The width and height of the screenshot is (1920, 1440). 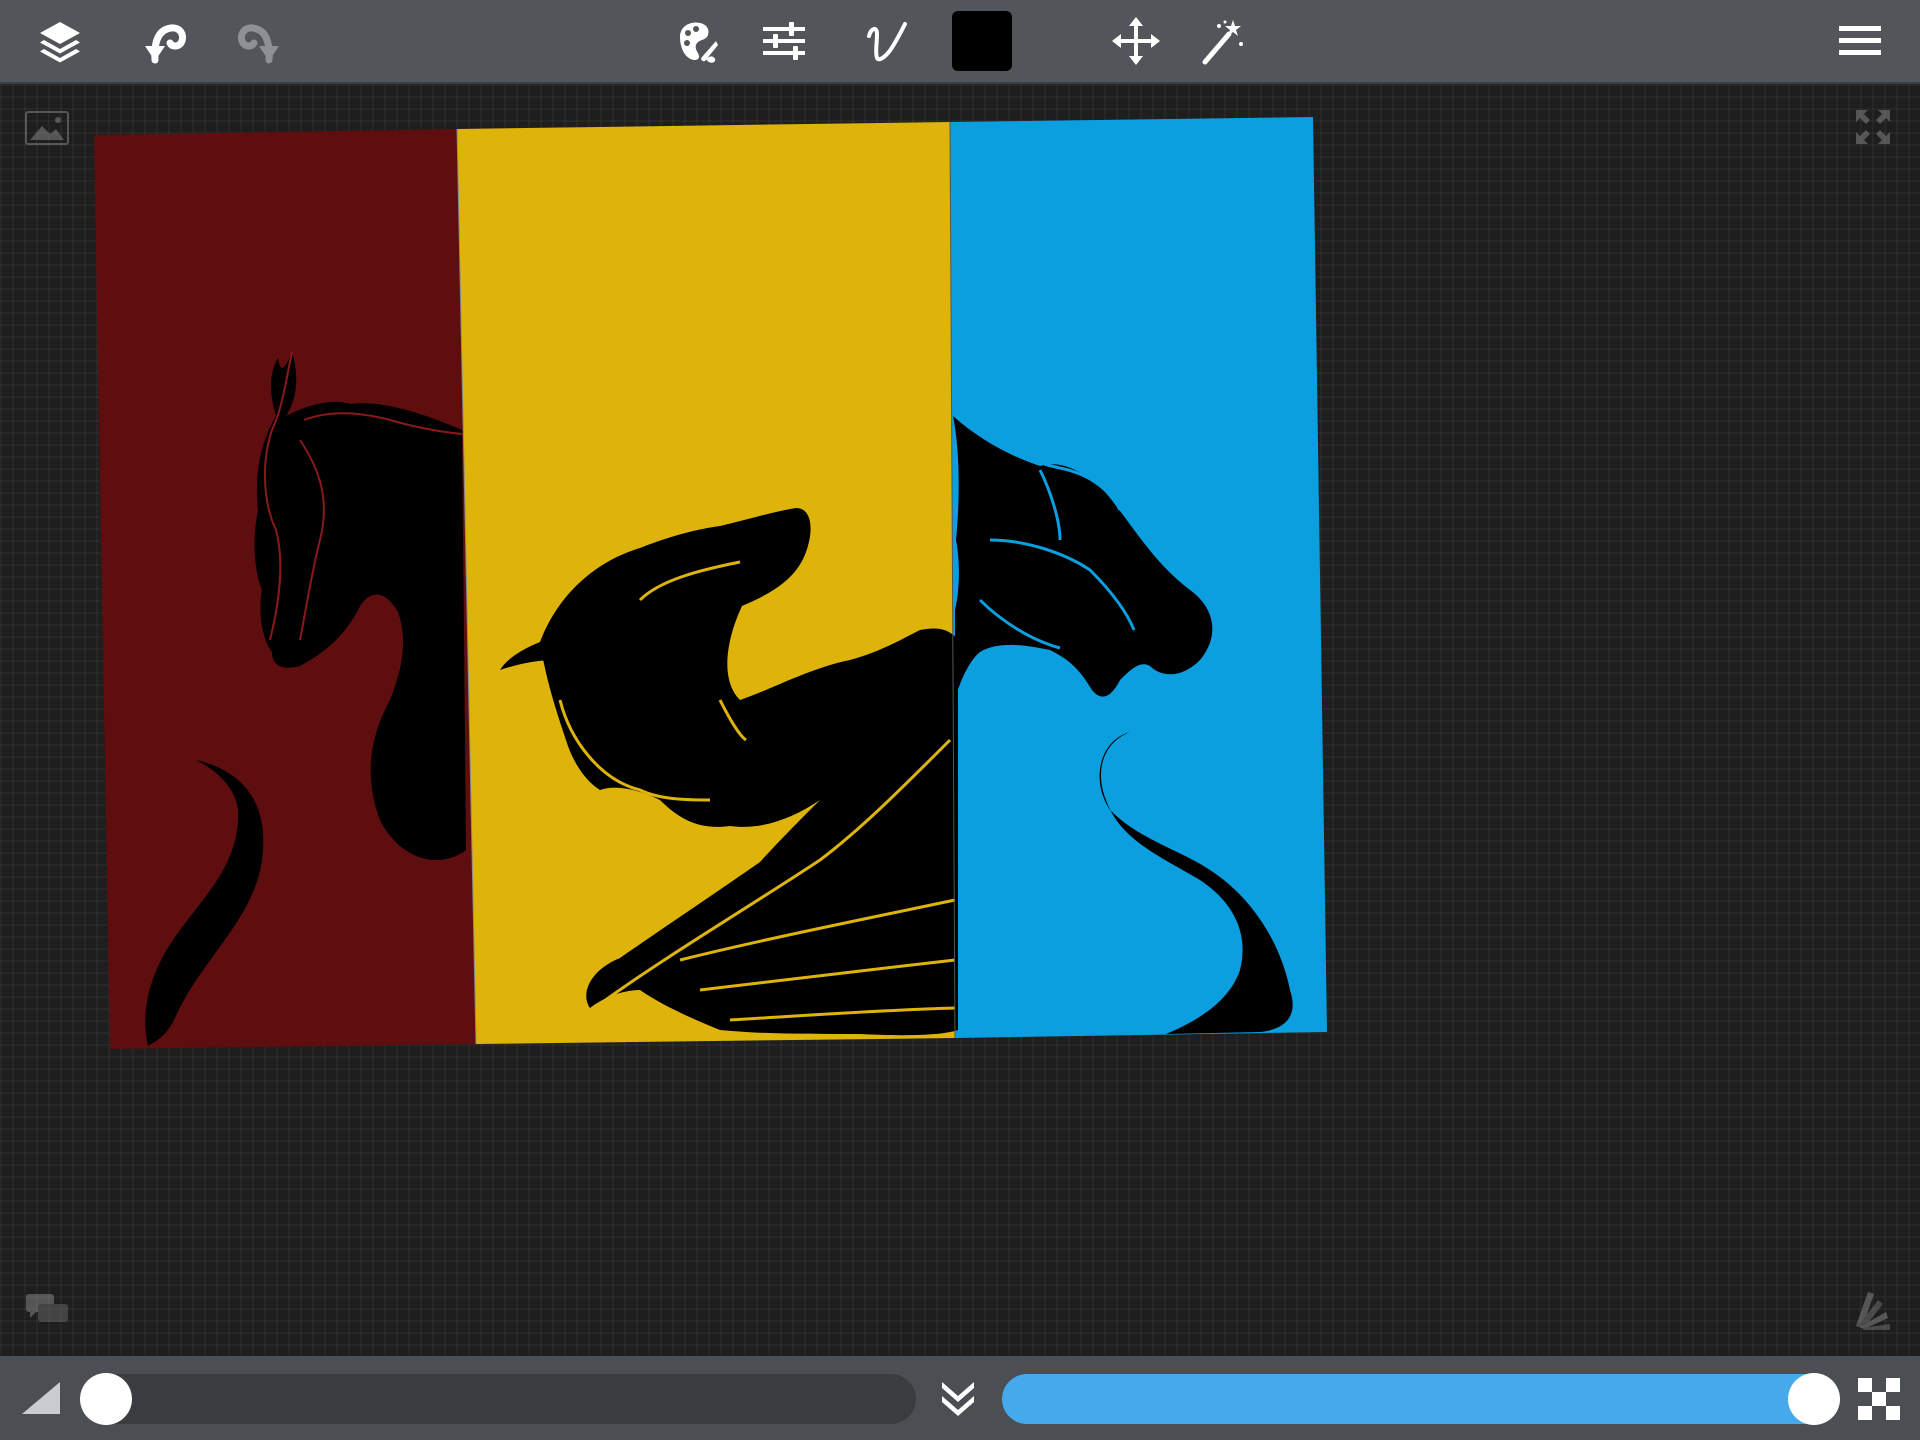 I want to click on collapse-icon, so click(x=958, y=1398).